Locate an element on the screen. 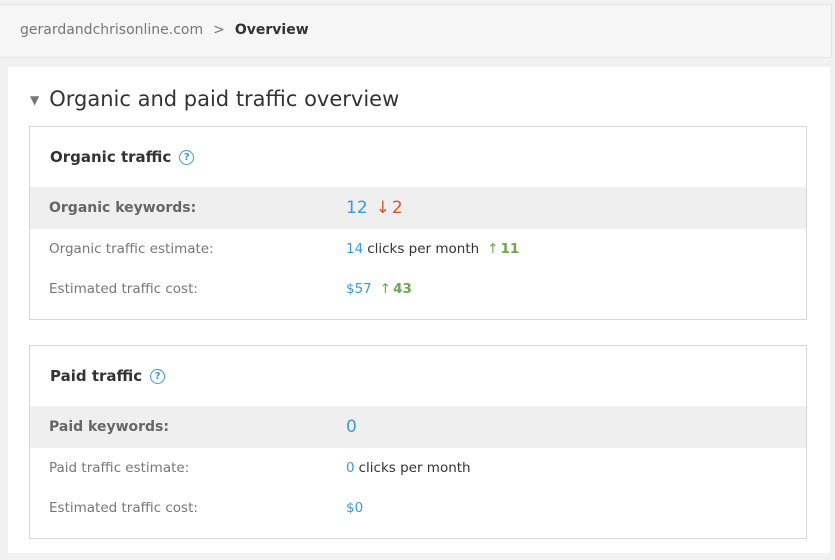  paid-keywords-value: 0 is located at coordinates (351, 427).